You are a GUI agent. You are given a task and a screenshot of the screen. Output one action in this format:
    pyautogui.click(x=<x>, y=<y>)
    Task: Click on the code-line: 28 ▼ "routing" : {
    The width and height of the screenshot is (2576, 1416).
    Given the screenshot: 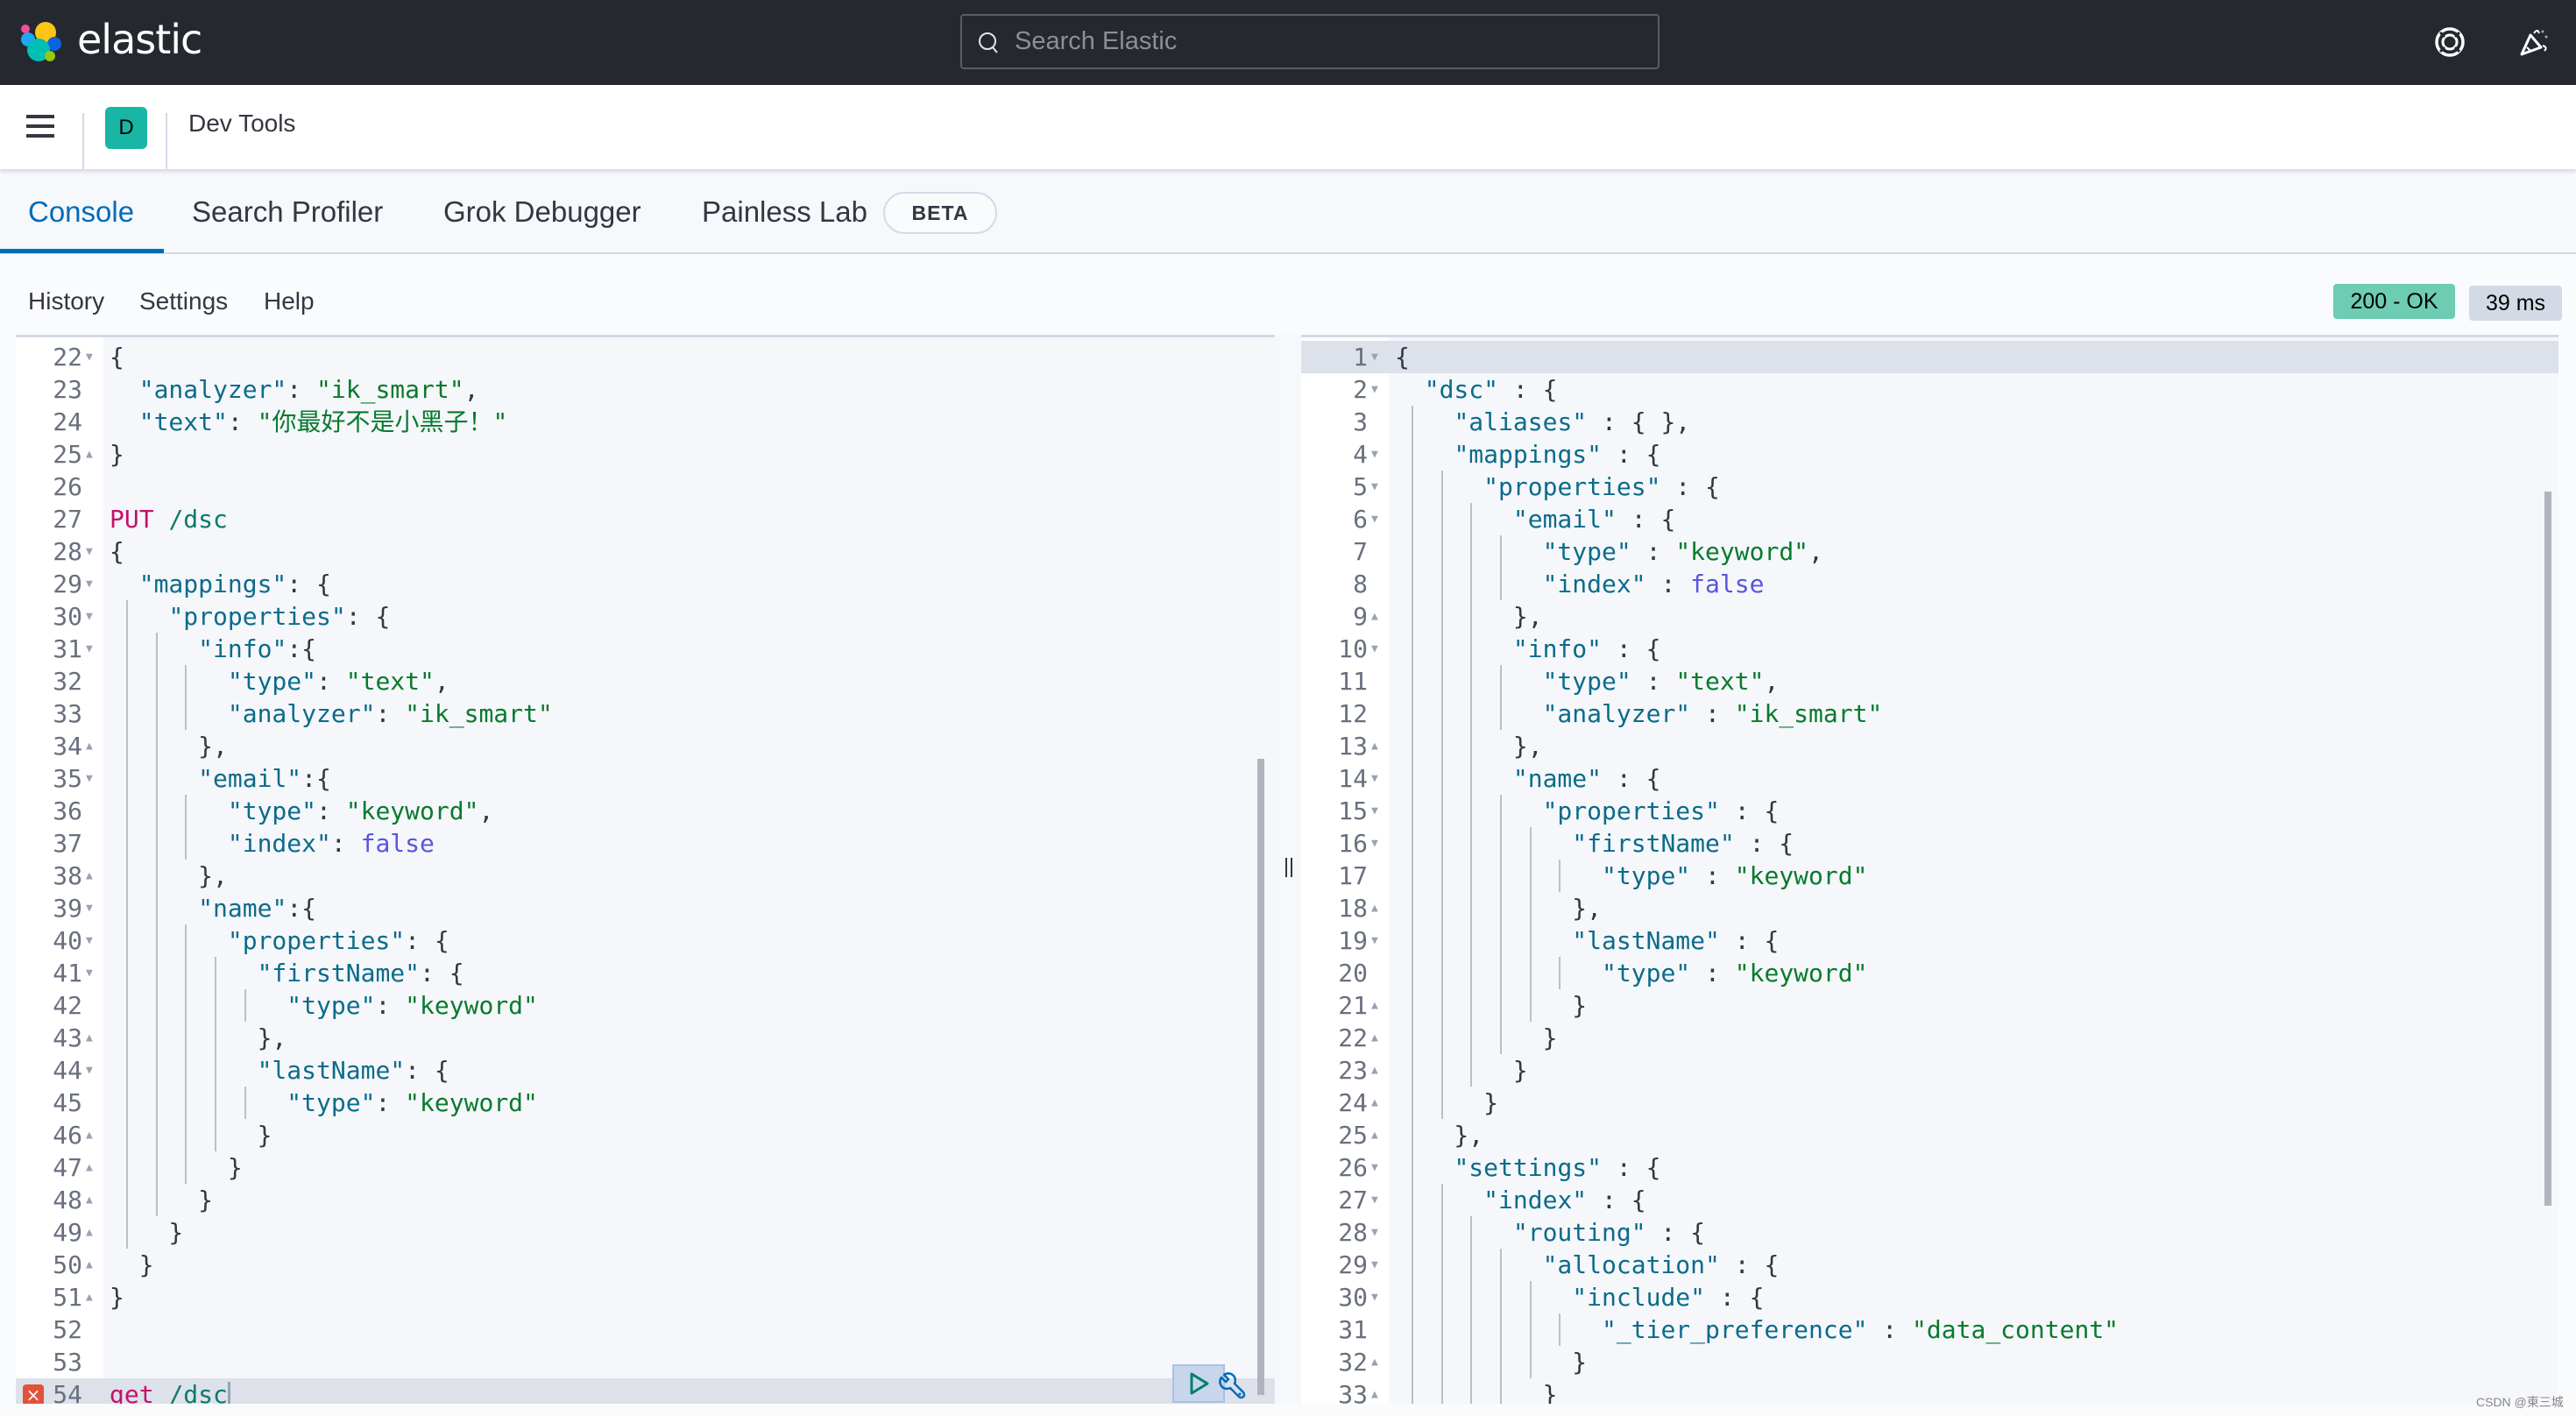 What is the action you would take?
    pyautogui.click(x=1929, y=1232)
    